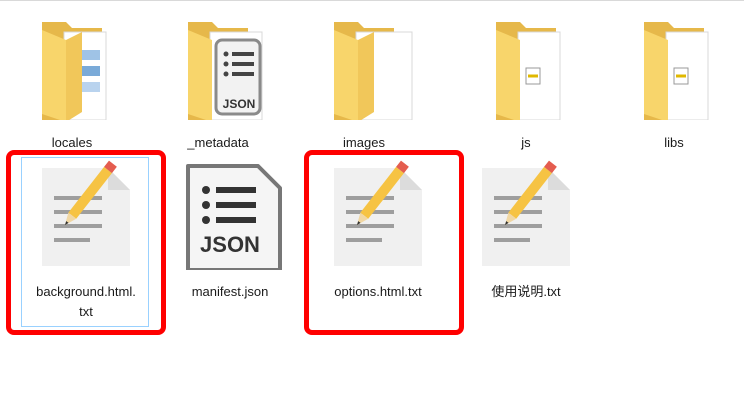 The width and height of the screenshot is (744, 408). What do you see at coordinates (526, 142) in the screenshot?
I see `folder-label: js` at bounding box center [526, 142].